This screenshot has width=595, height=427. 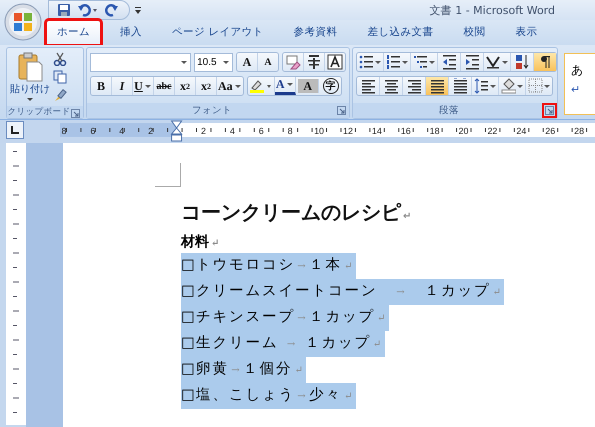 I want to click on character-border-icon, so click(x=335, y=62).